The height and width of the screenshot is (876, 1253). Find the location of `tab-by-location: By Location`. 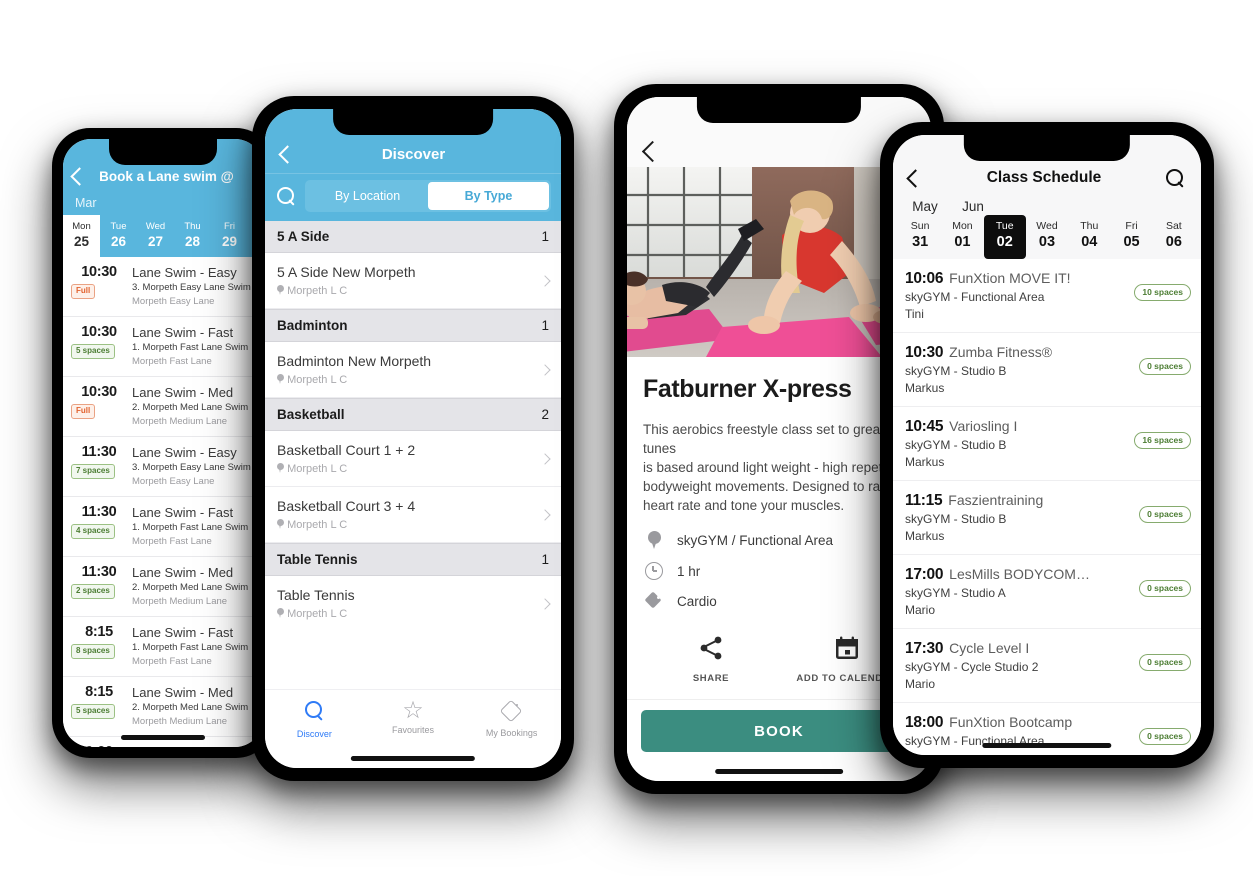

tab-by-location: By Location is located at coordinates (367, 196).